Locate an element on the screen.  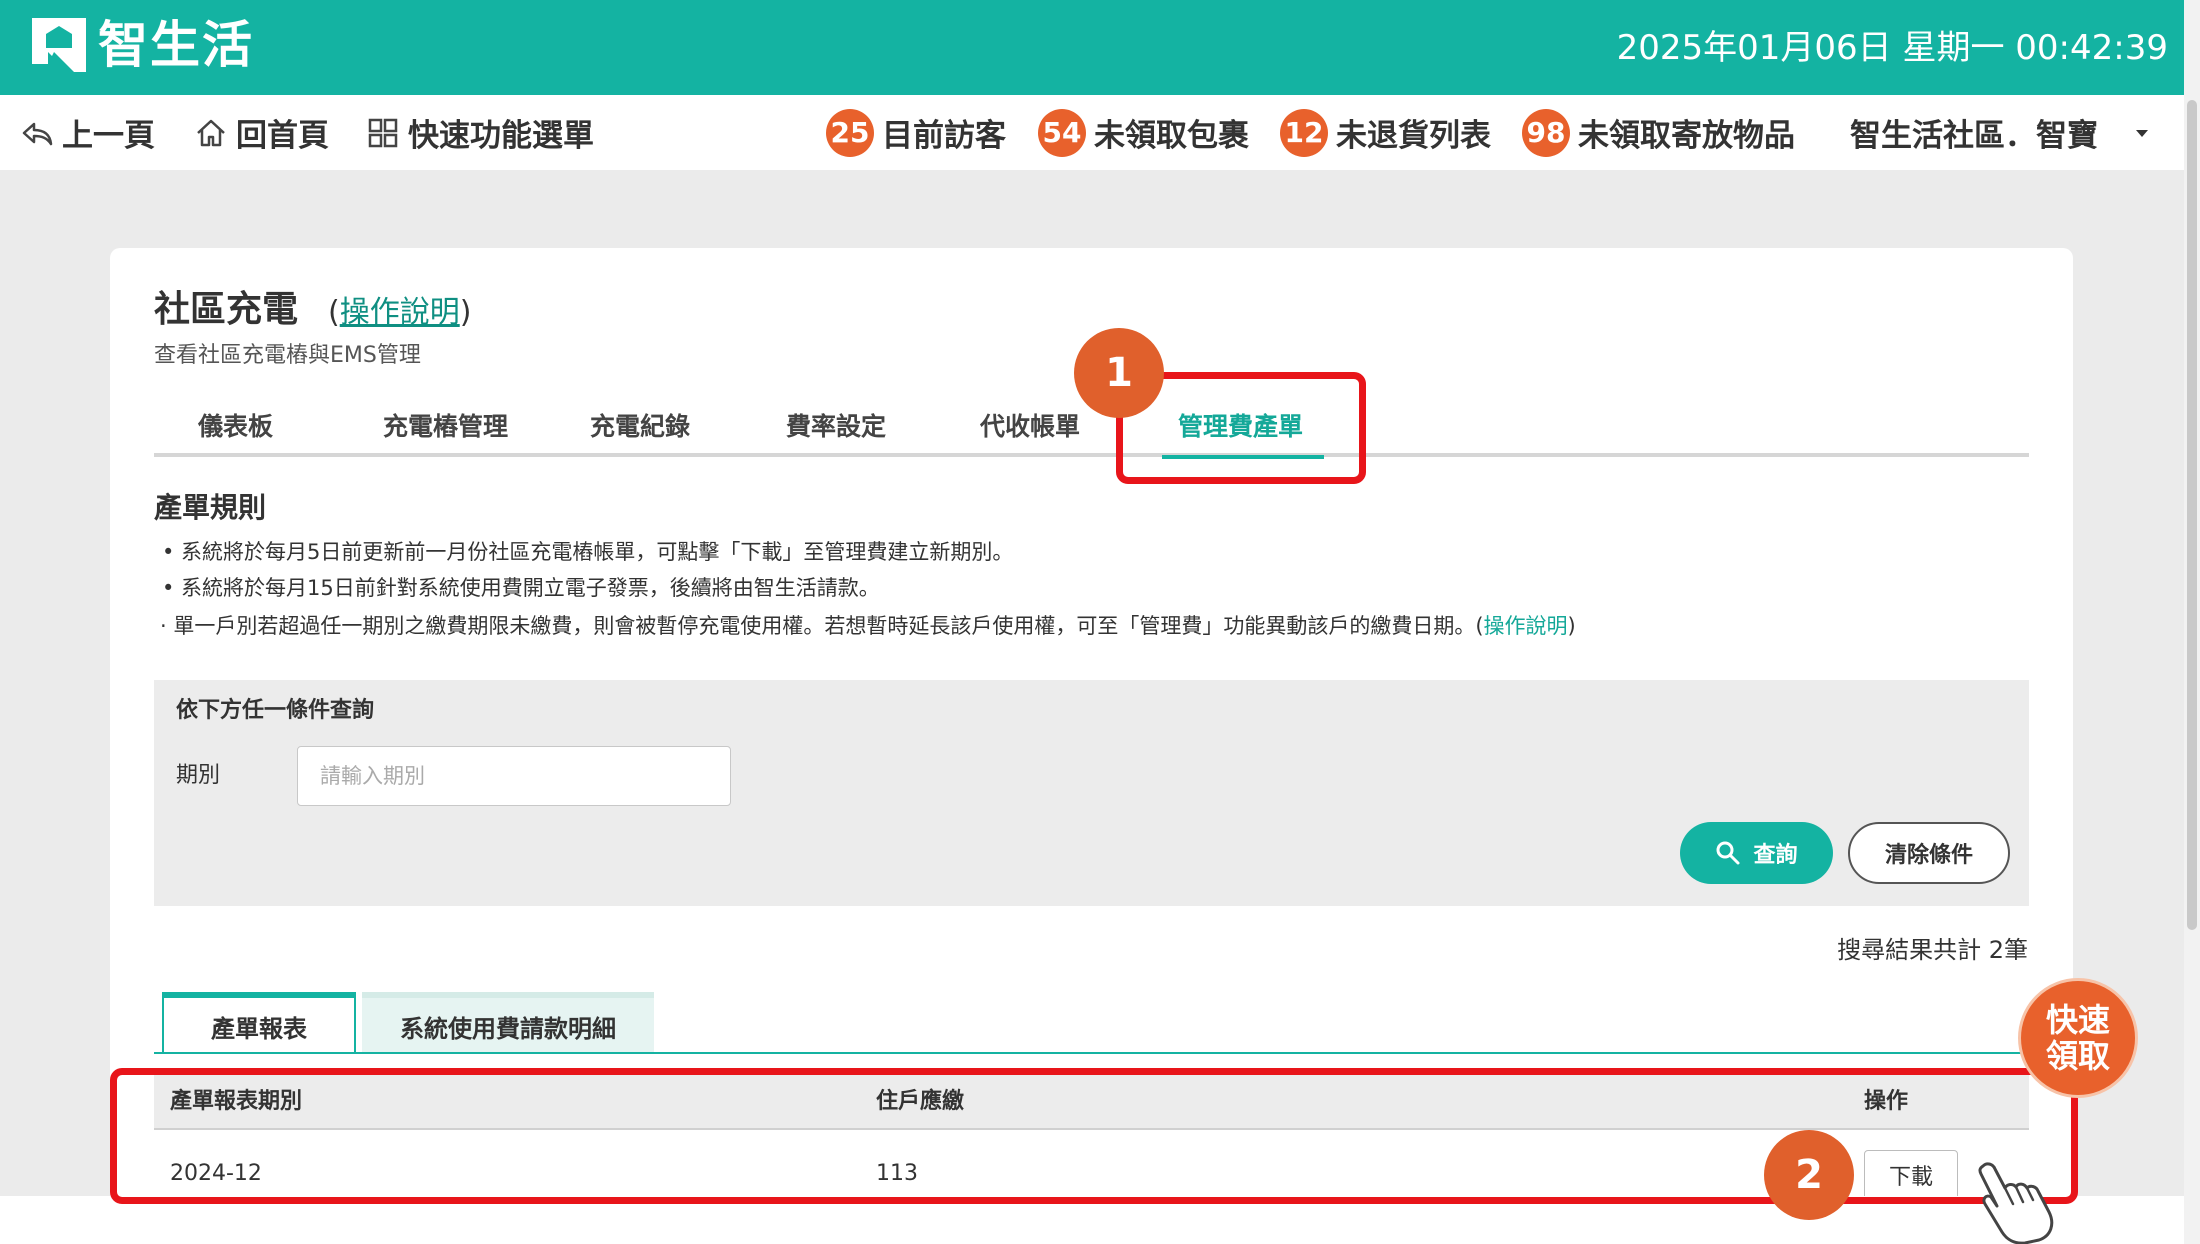
help-link: 操作說明 is located at coordinates (400, 312).